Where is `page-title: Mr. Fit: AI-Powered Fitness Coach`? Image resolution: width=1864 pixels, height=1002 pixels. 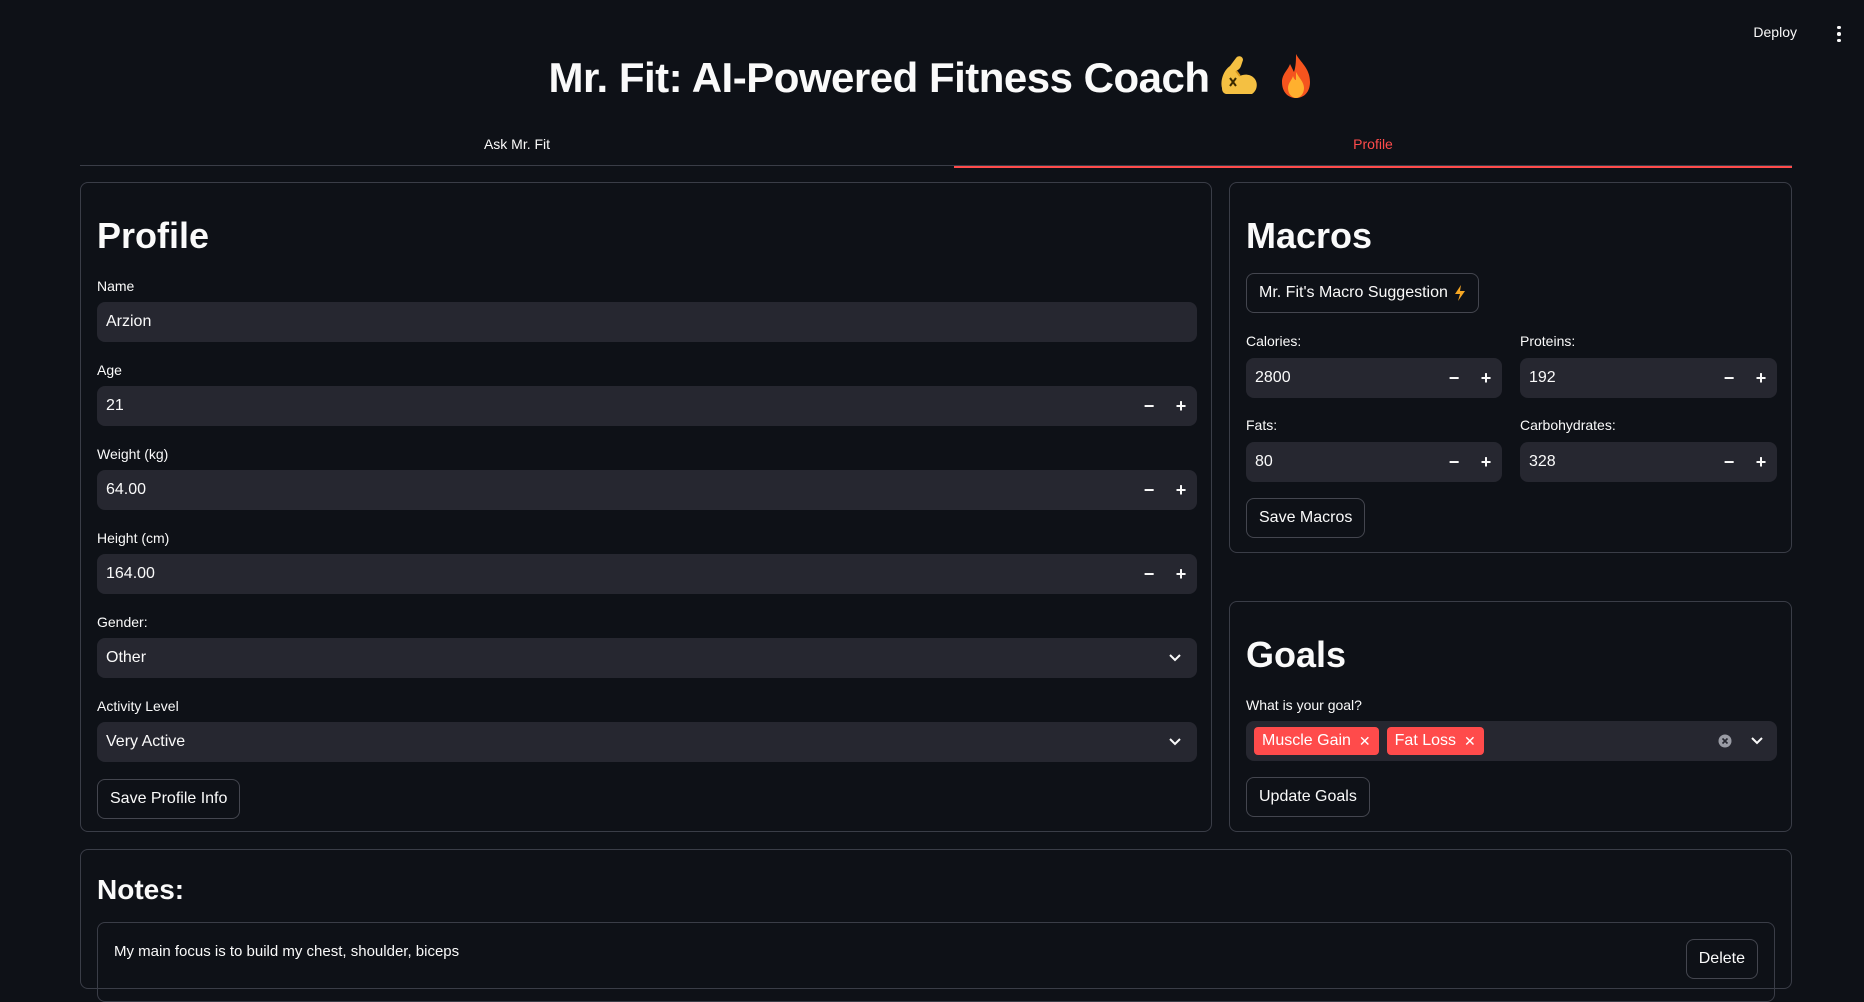
page-title: Mr. Fit: AI-Powered Fitness Coach is located at coordinates (932, 77).